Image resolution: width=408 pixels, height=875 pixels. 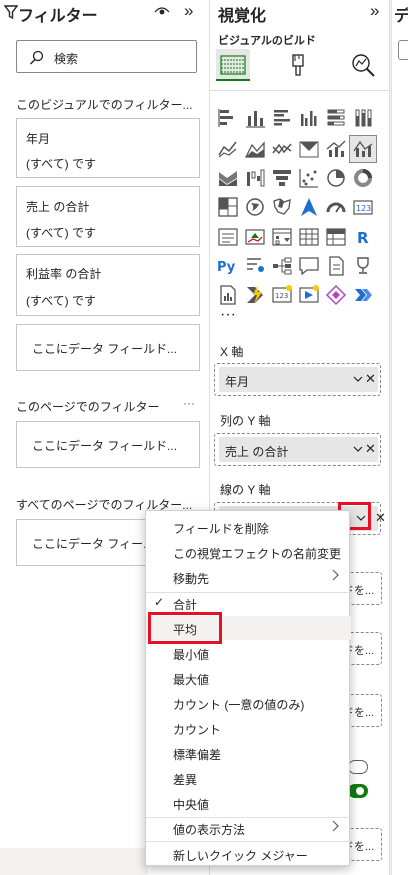 What do you see at coordinates (228, 178) in the screenshot?
I see `ribbon-chart-icon` at bounding box center [228, 178].